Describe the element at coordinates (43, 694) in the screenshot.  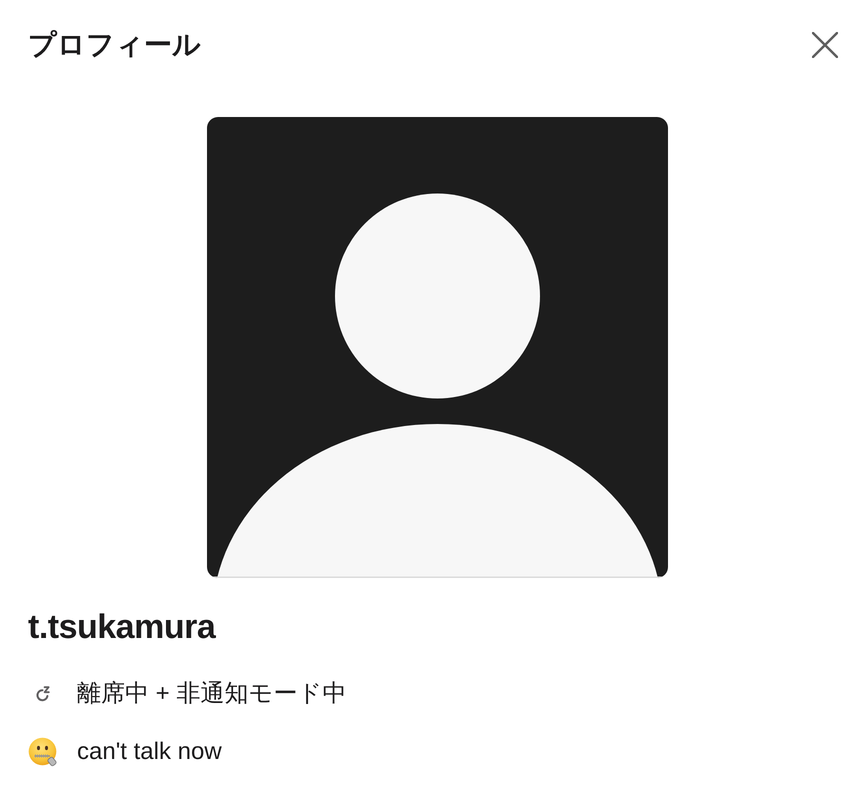
I see `snooze-icon` at that location.